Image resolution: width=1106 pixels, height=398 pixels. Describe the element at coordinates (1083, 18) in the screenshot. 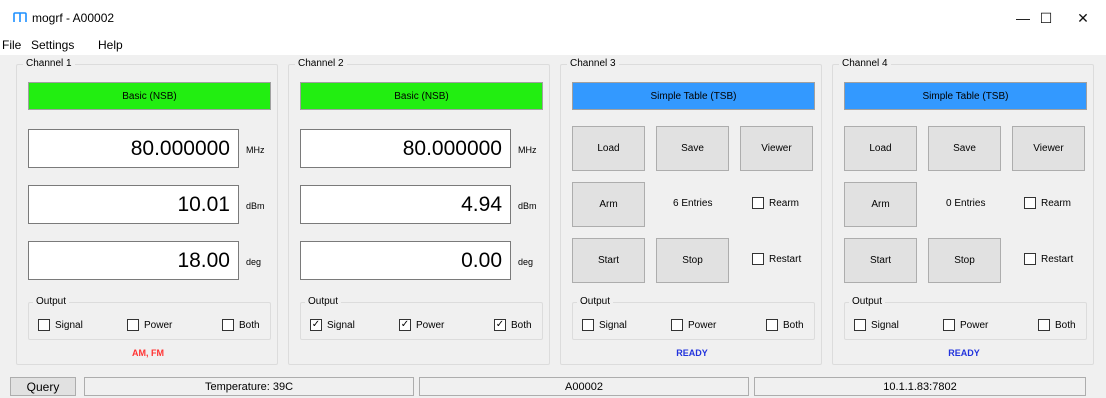

I see `close-button: ✕` at that location.